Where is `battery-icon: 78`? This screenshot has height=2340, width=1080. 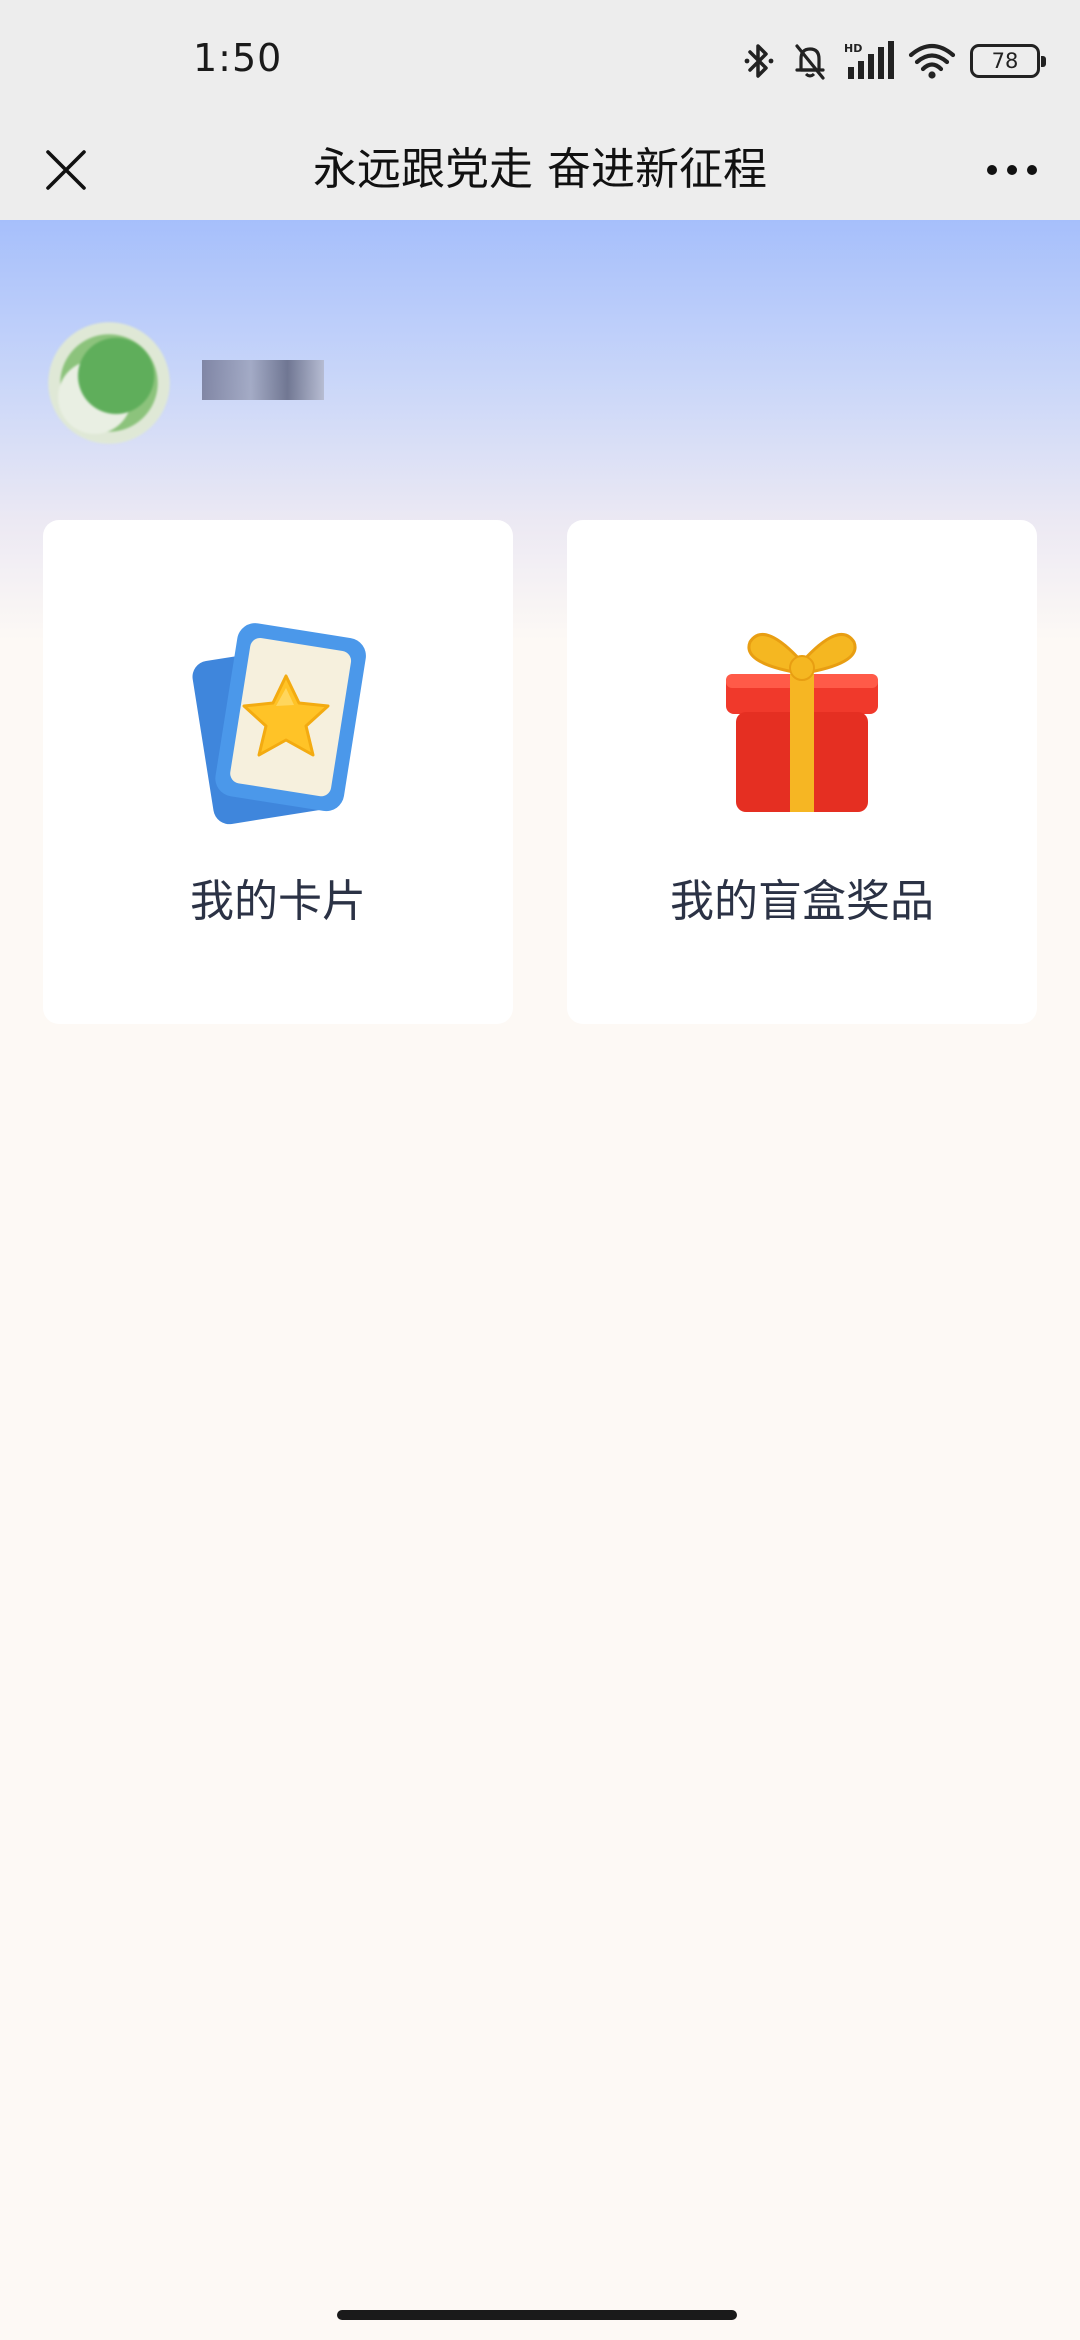 battery-icon: 78 is located at coordinates (1008, 61).